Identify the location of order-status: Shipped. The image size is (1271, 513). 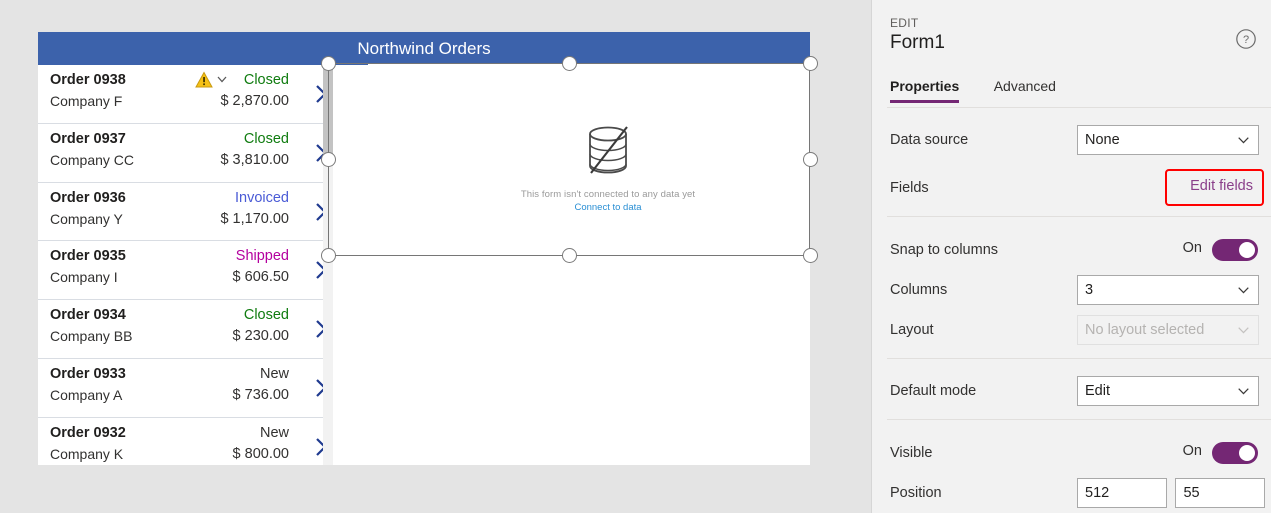
(262, 256).